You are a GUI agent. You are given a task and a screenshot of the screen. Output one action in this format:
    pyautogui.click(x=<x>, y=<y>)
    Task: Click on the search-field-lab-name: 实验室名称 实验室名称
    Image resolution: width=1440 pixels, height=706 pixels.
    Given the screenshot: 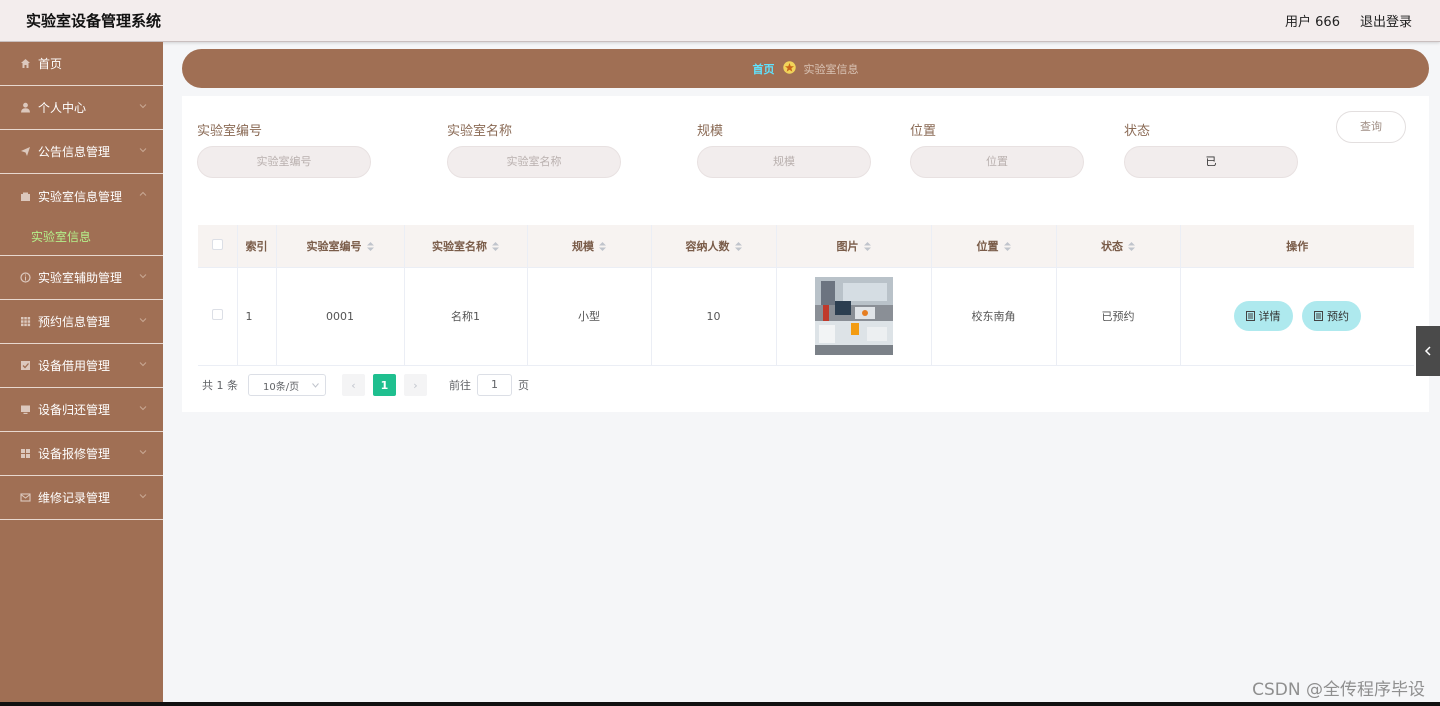 What is the action you would take?
    pyautogui.click(x=534, y=149)
    